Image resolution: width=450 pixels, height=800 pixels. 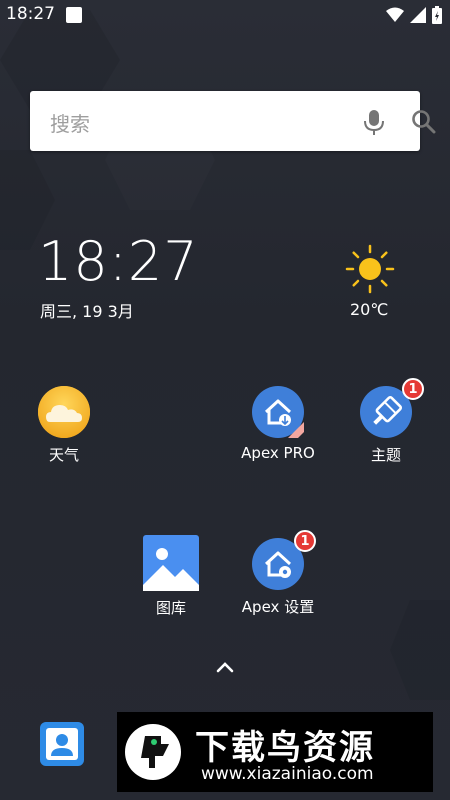 What do you see at coordinates (369, 309) in the screenshot?
I see `weather-temperature: 20℃` at bounding box center [369, 309].